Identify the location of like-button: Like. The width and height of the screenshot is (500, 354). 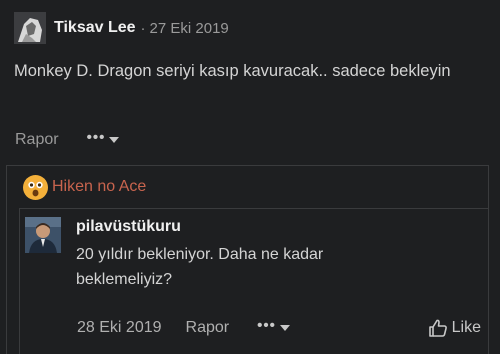
(454, 328).